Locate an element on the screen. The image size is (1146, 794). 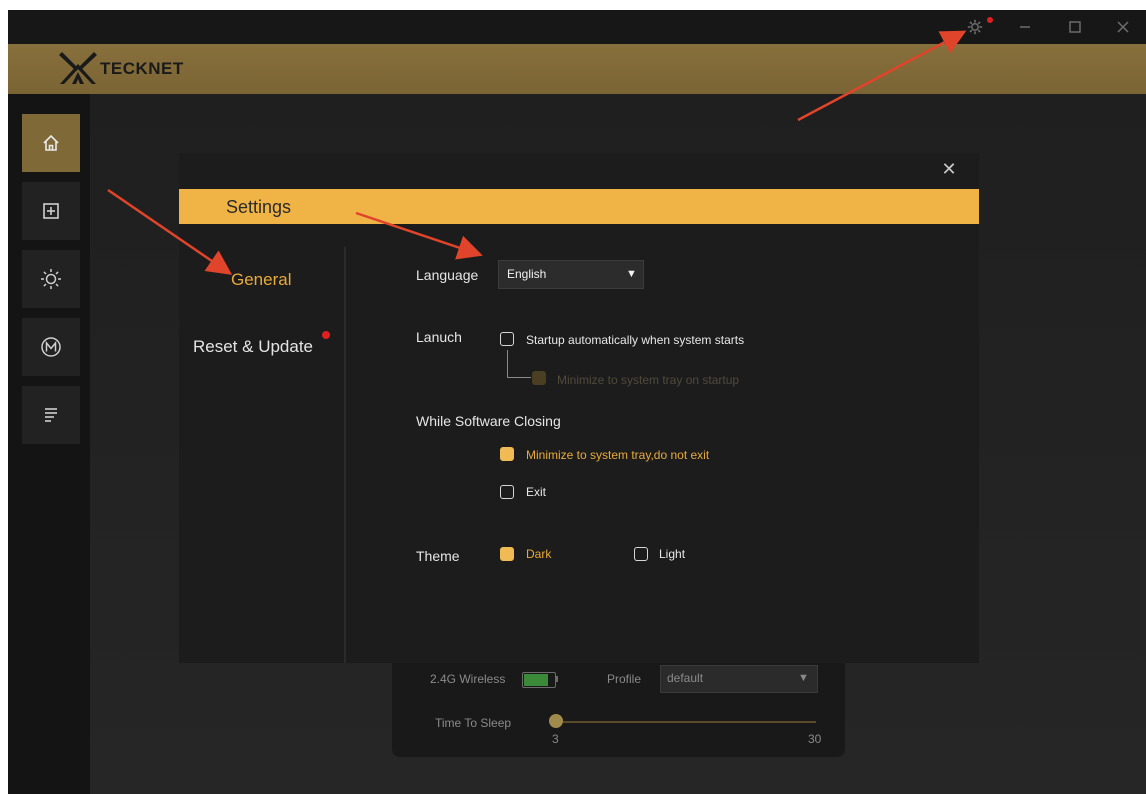
exit-on-close-label: Exit is located at coordinates (536, 492).